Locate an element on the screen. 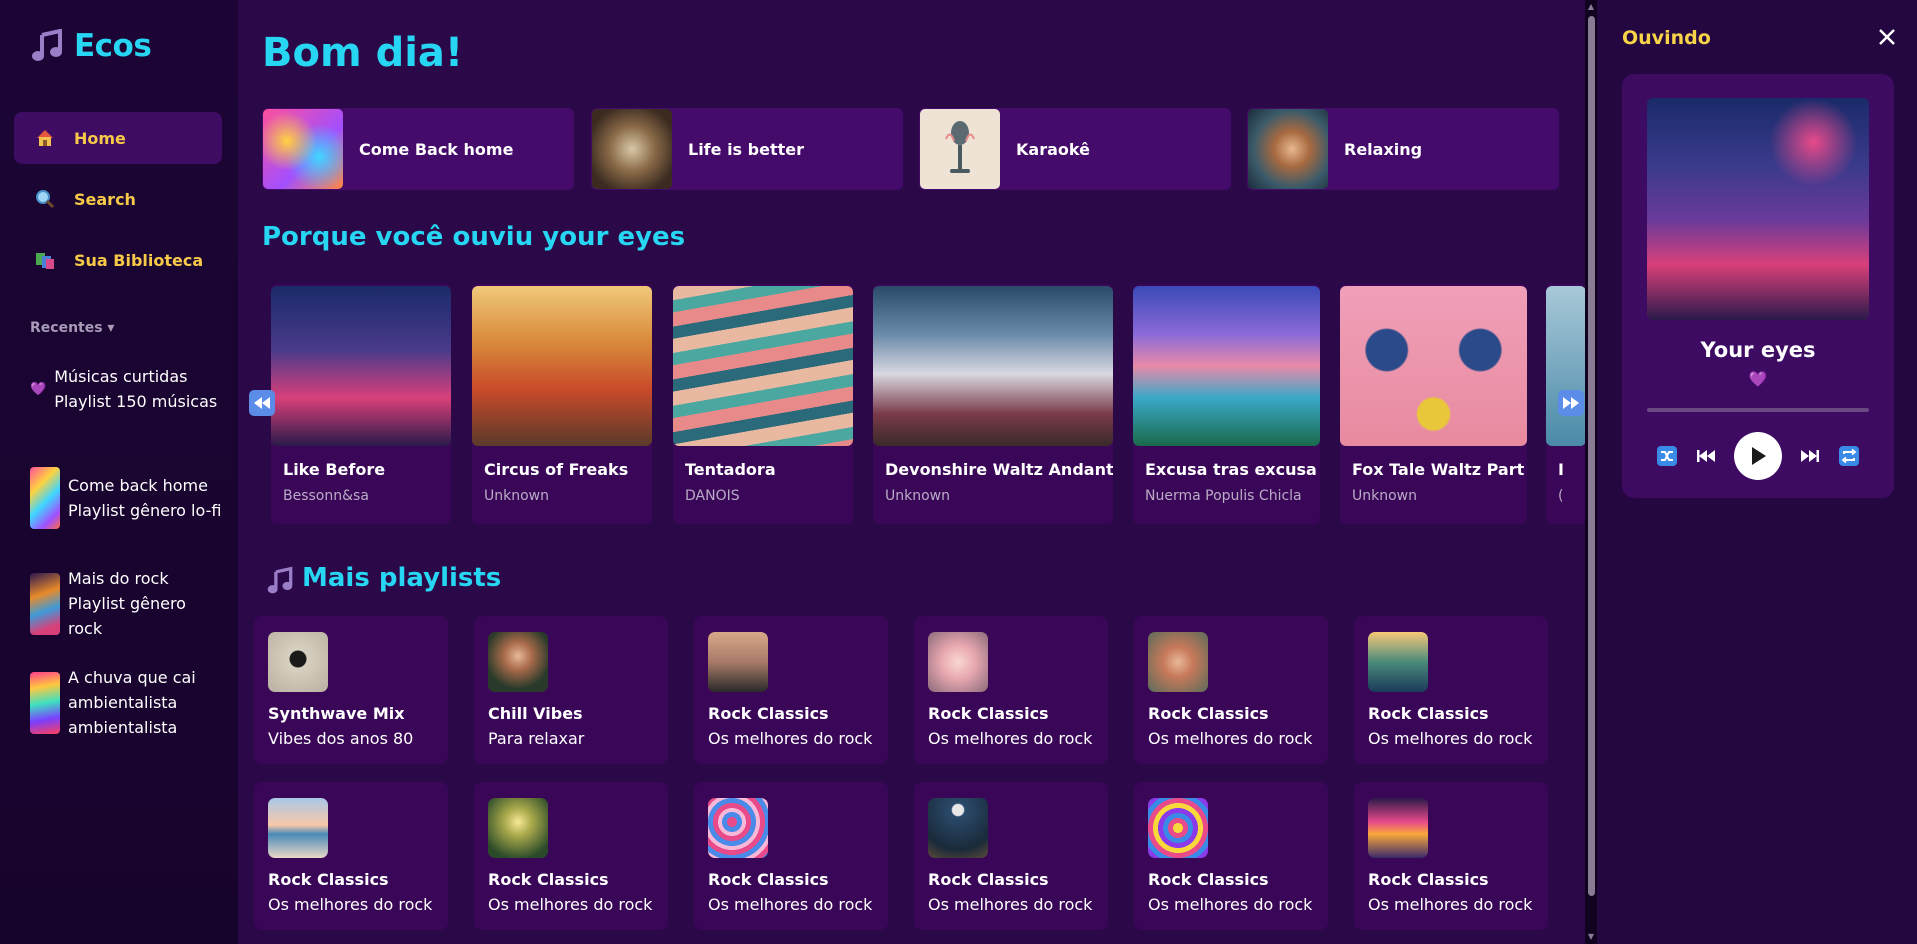  quick-card-relaxing: Relaxing is located at coordinates (1403, 149).